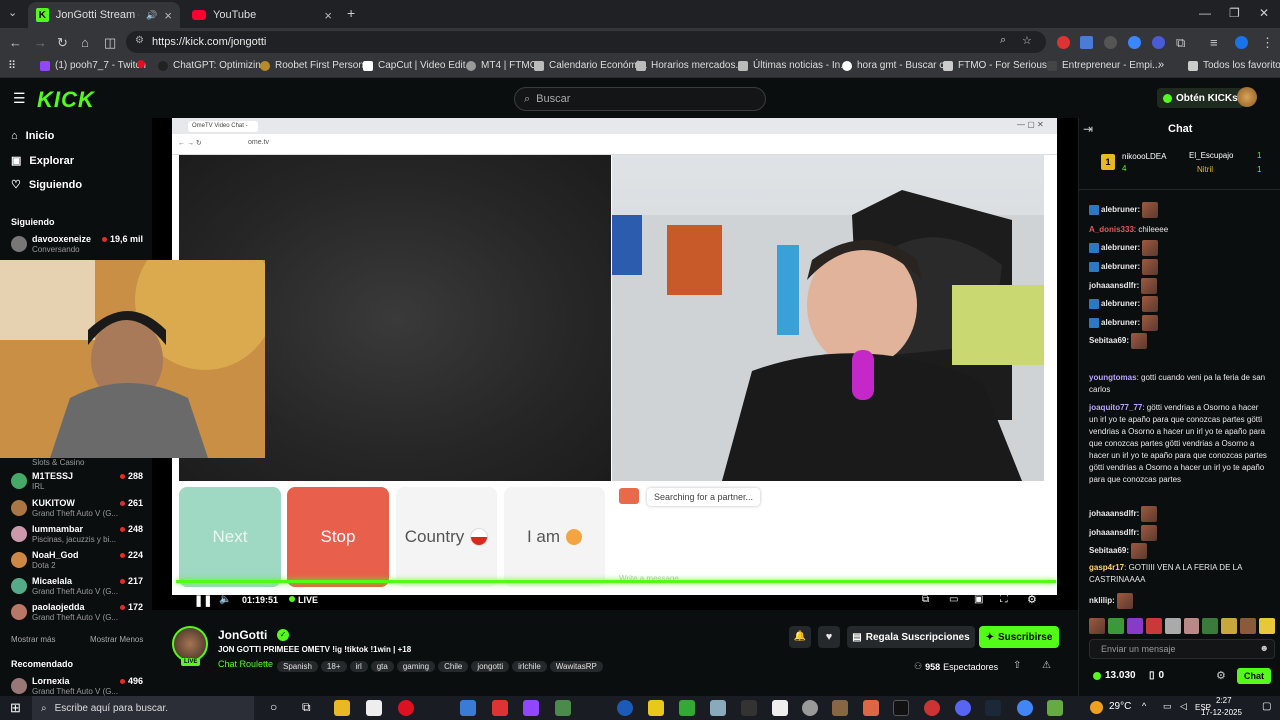  I want to click on star-icon: ☆, so click(1027, 40).